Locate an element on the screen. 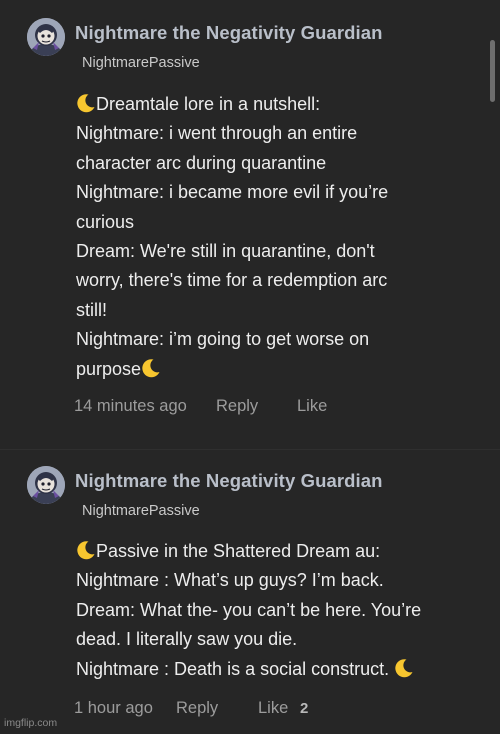  comment-line-text: Passive in the Shattered Dream au: is located at coordinates (238, 551).